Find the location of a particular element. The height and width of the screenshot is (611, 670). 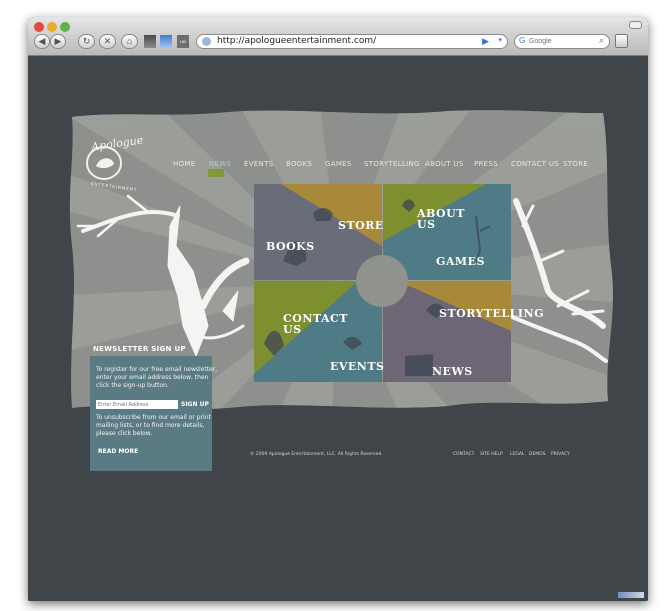

newsletter-intro-line2: enter your email address below, then is located at coordinates (152, 377).